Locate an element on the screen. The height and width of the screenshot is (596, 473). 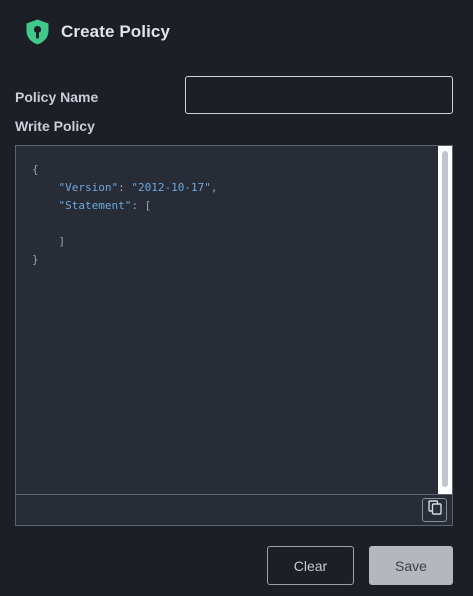
scrollbar-thumb is located at coordinates (445, 319).